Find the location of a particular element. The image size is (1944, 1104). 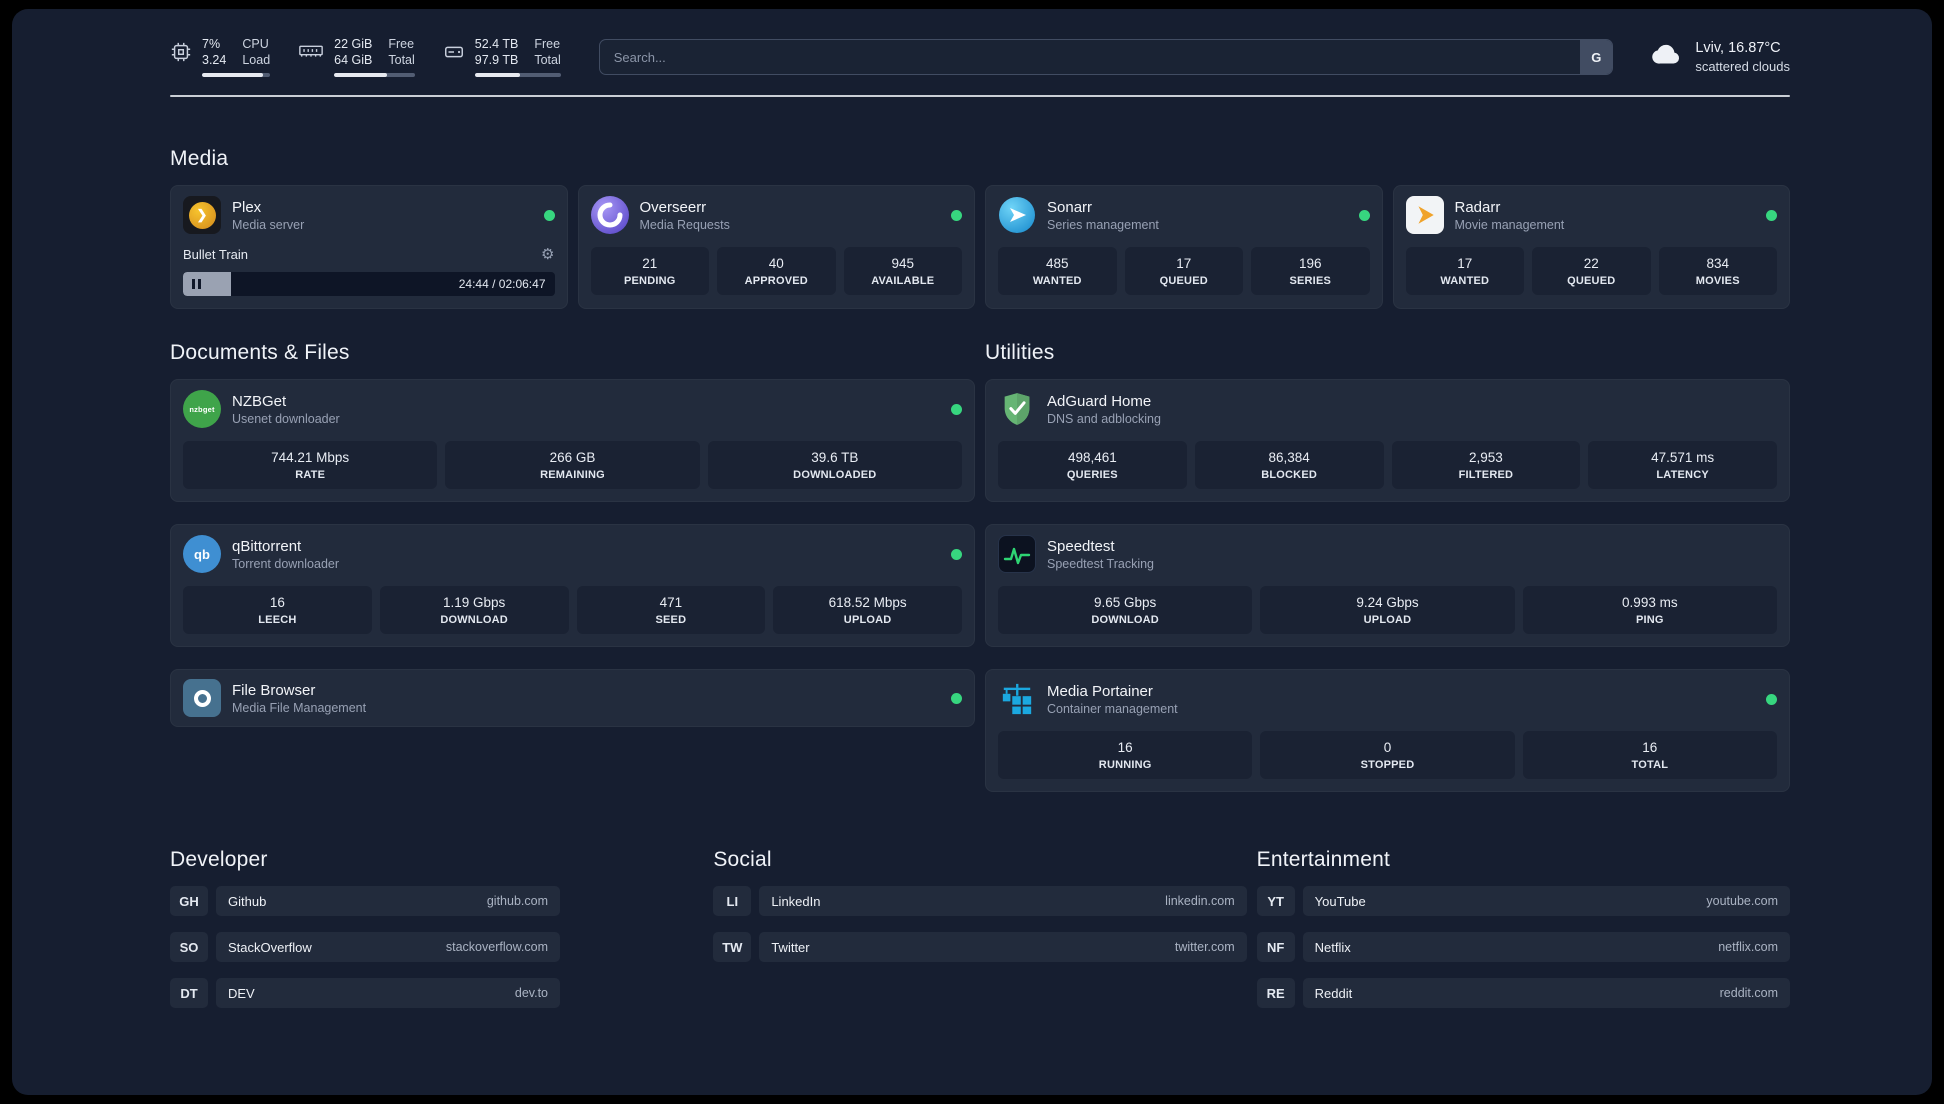

stat-ping: 0.993 ms PING is located at coordinates (1649, 610).